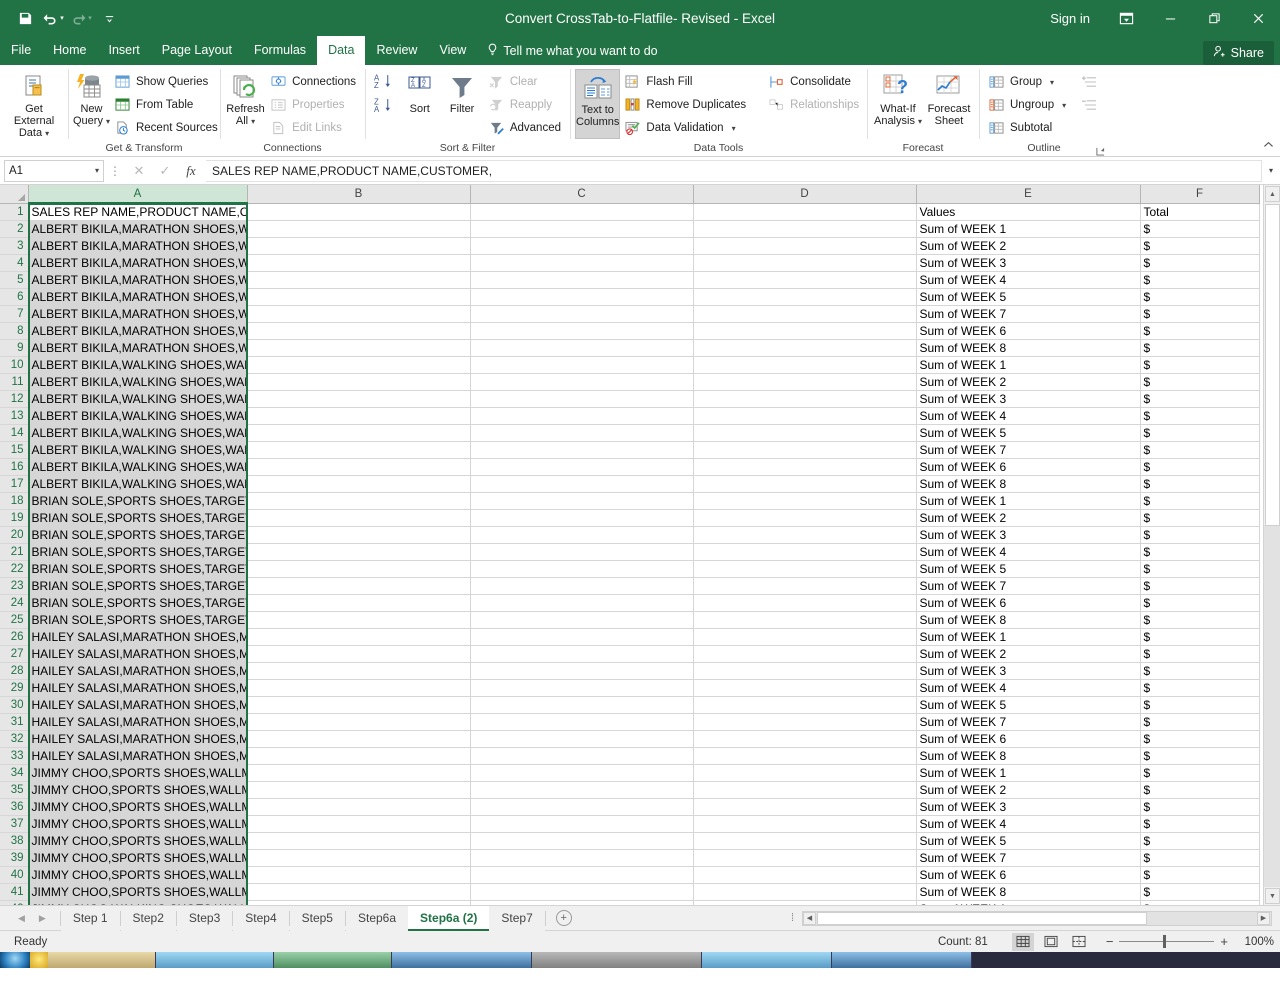  Describe the element at coordinates (582, 552) in the screenshot. I see `cell-C21` at that location.